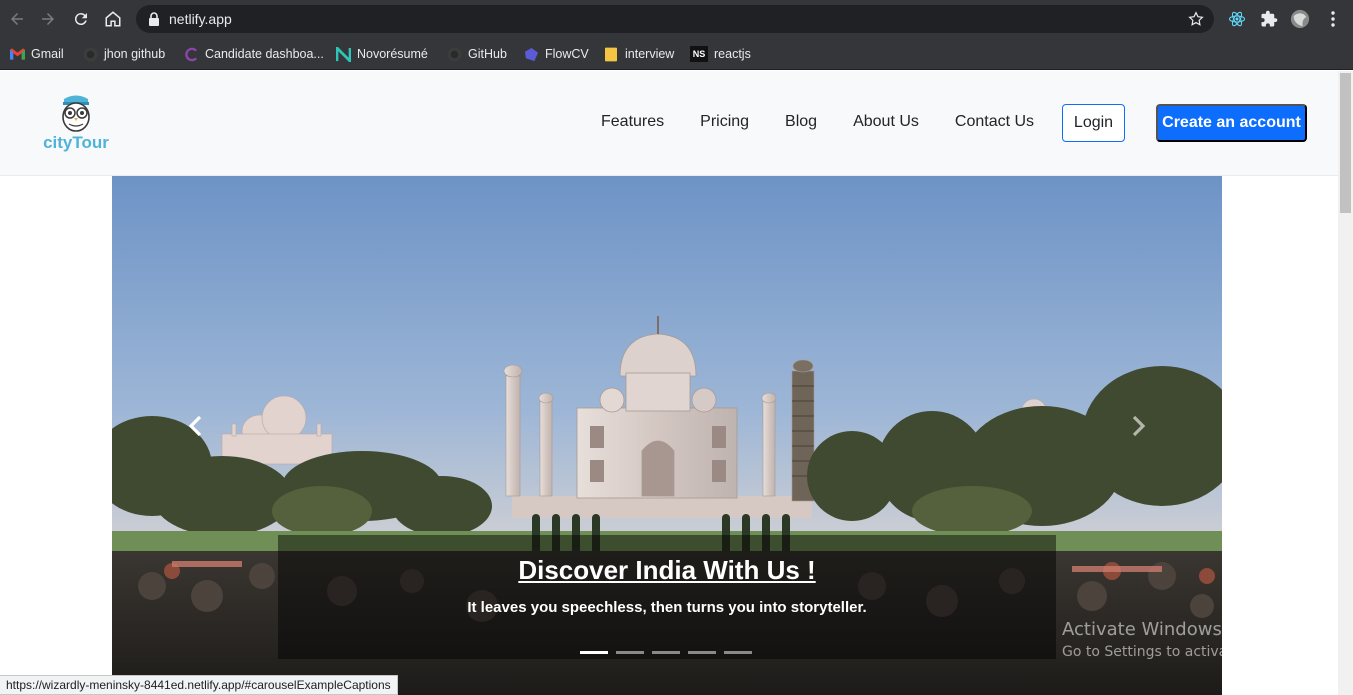 This screenshot has width=1353, height=695. What do you see at coordinates (1187, 652) in the screenshot?
I see `watermark-line-2: Go to Settings to activate Windows.` at bounding box center [1187, 652].